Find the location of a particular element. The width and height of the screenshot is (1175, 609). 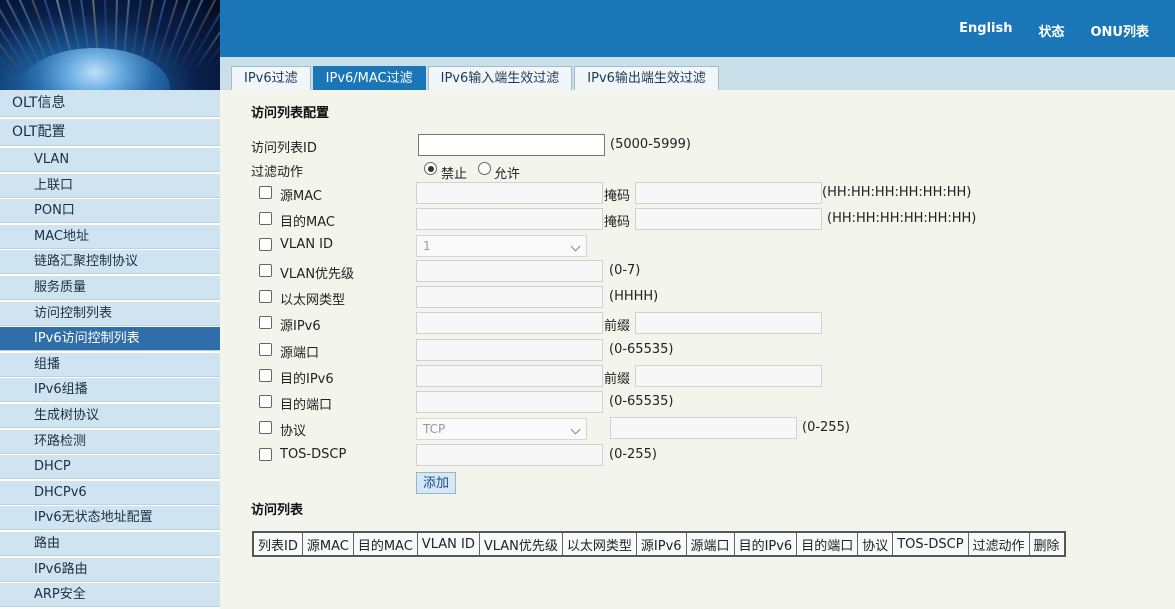

sidebar-item-mac-address: MAC地址 is located at coordinates (110, 236).